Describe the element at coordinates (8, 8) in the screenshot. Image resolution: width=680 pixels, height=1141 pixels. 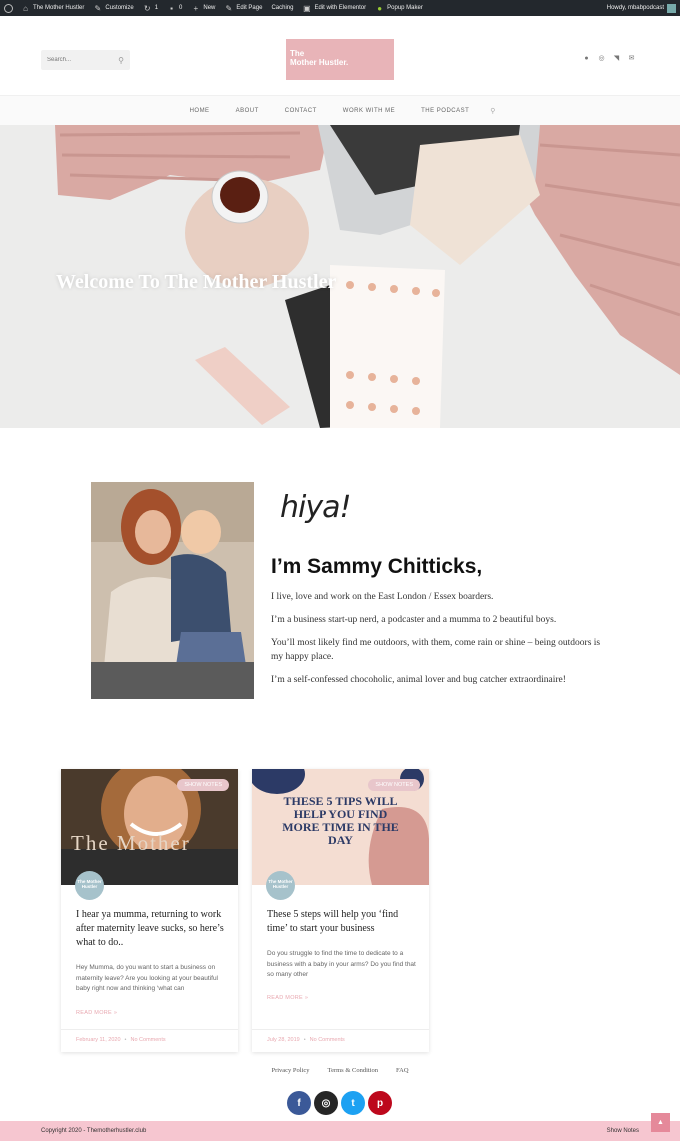
I see `wordpress-icon` at that location.